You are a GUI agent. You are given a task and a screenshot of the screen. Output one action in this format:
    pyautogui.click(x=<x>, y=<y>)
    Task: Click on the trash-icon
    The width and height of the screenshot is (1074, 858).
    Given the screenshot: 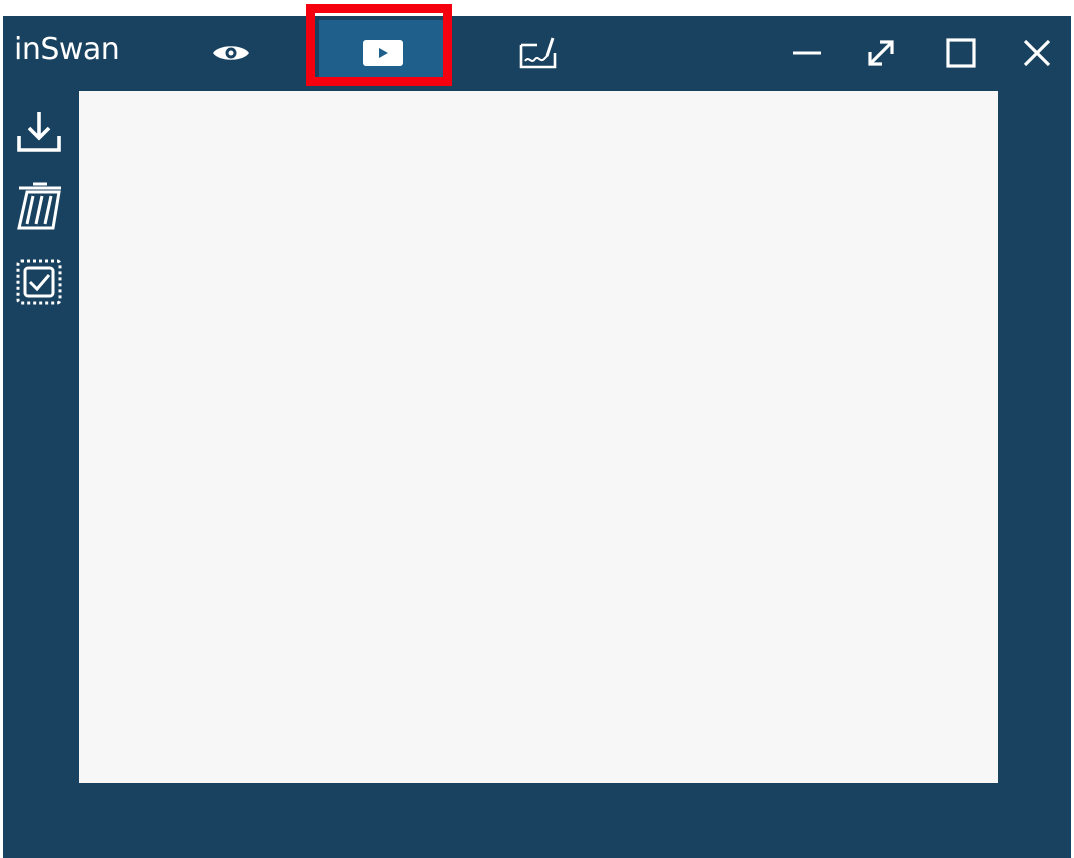 What is the action you would take?
    pyautogui.click(x=39, y=206)
    